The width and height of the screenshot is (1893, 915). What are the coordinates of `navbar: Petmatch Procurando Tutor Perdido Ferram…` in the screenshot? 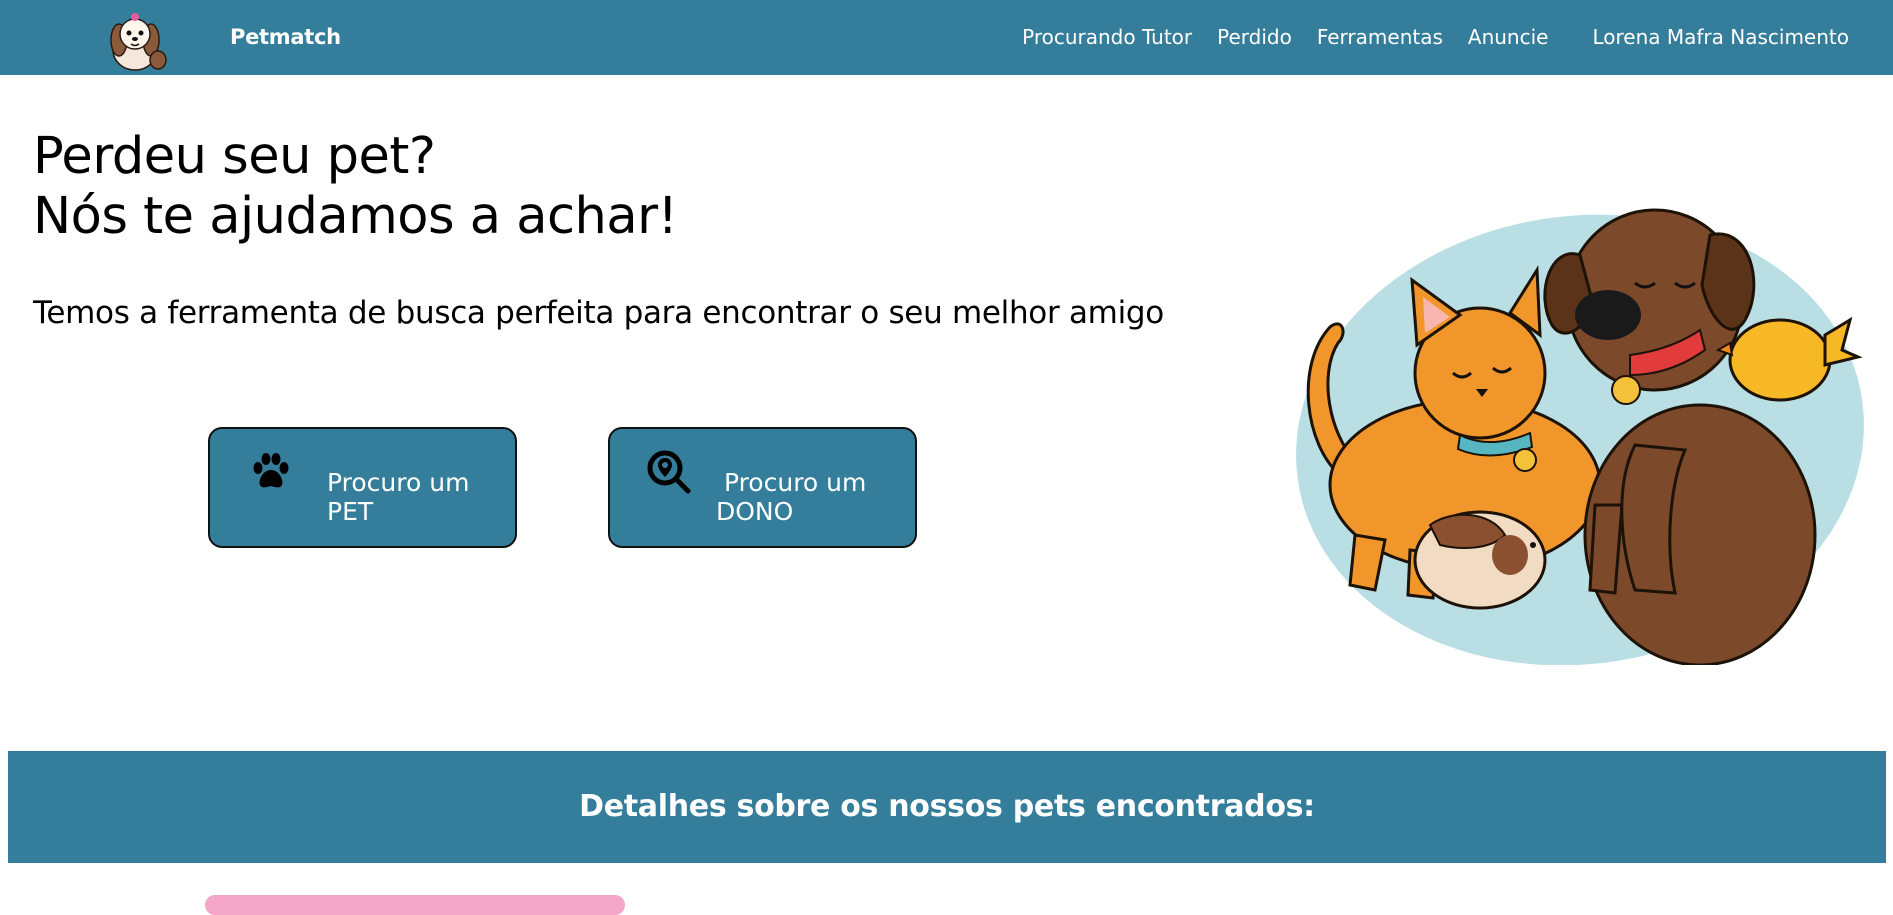 It's located at (946, 37).